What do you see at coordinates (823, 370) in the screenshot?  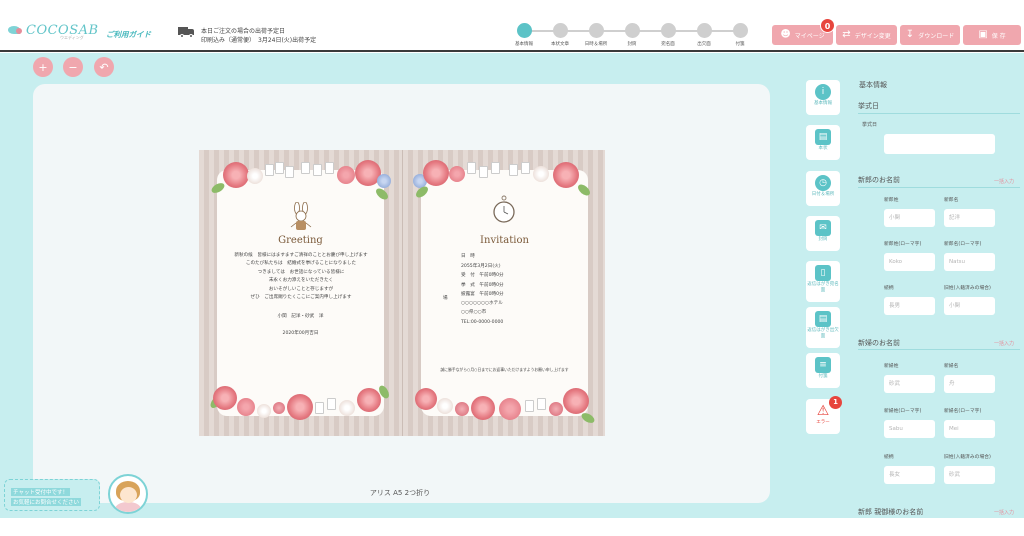 I see `nav-sticky-note: ≡ 付箋` at bounding box center [823, 370].